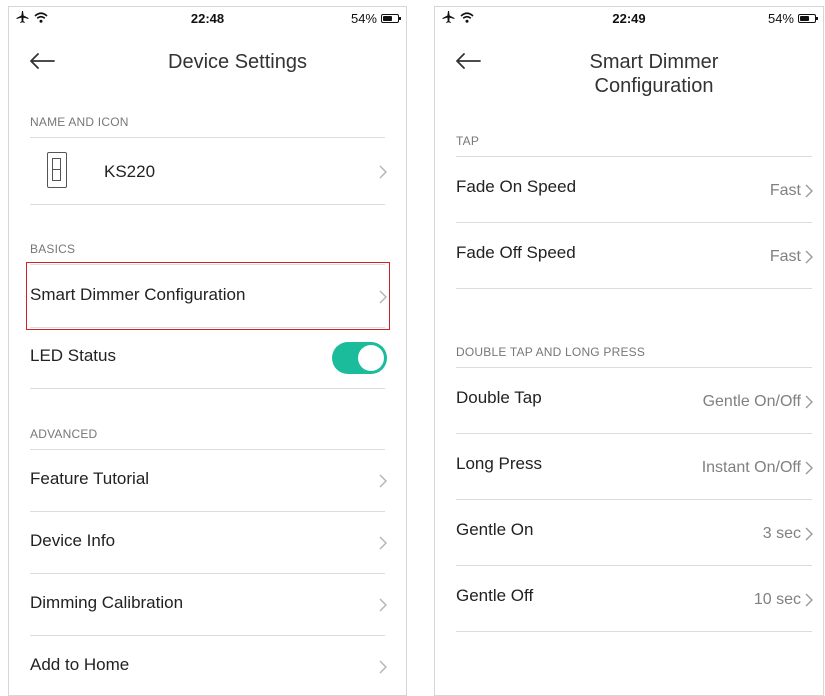 Image resolution: width=825 pixels, height=696 pixels. I want to click on page-title-line-2: Configuration, so click(654, 86).